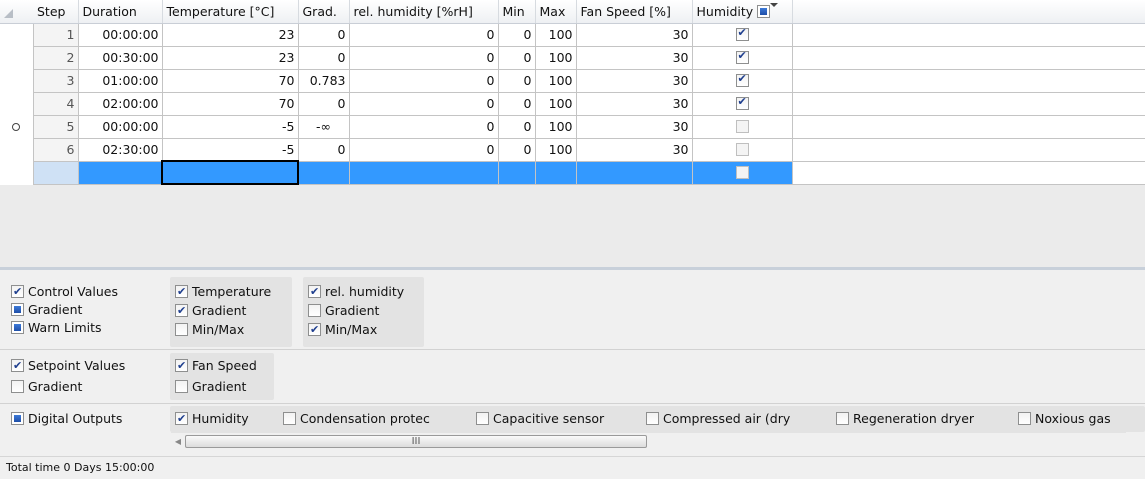 The image size is (1145, 479). What do you see at coordinates (46, 386) in the screenshot?
I see `setpoint-gradient-checkbox: Gradient` at bounding box center [46, 386].